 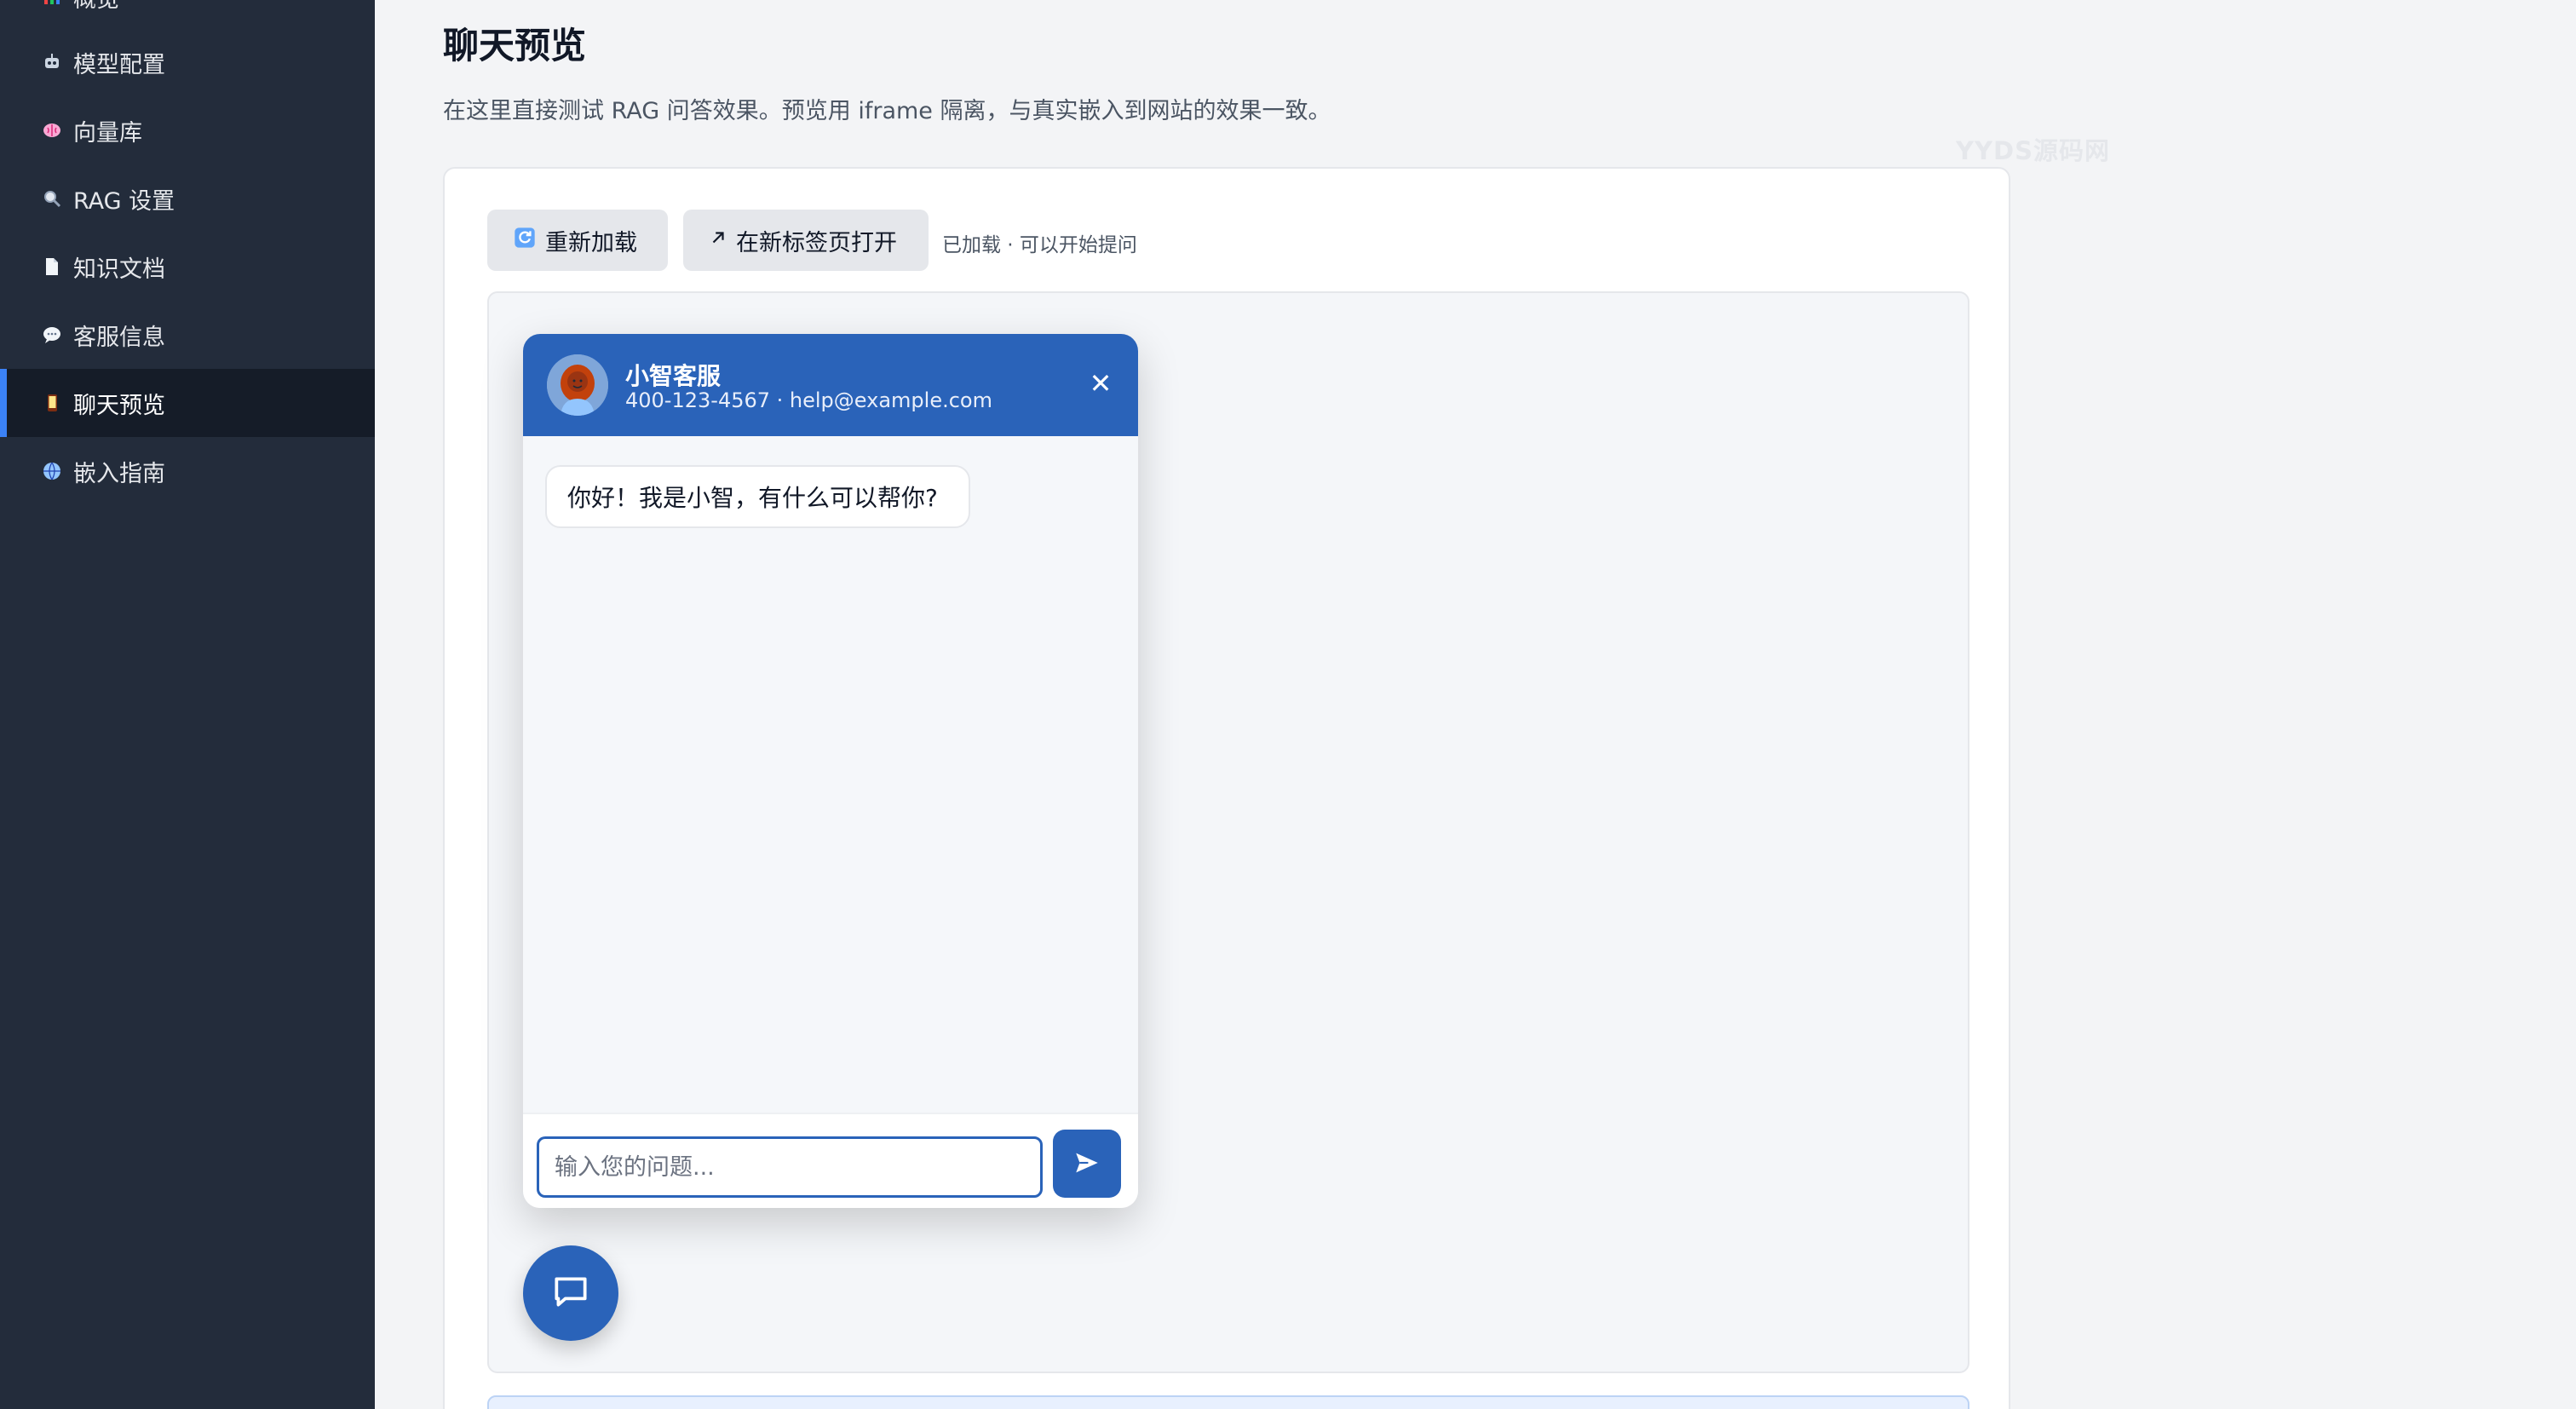 I want to click on send-button, so click(x=1087, y=1164).